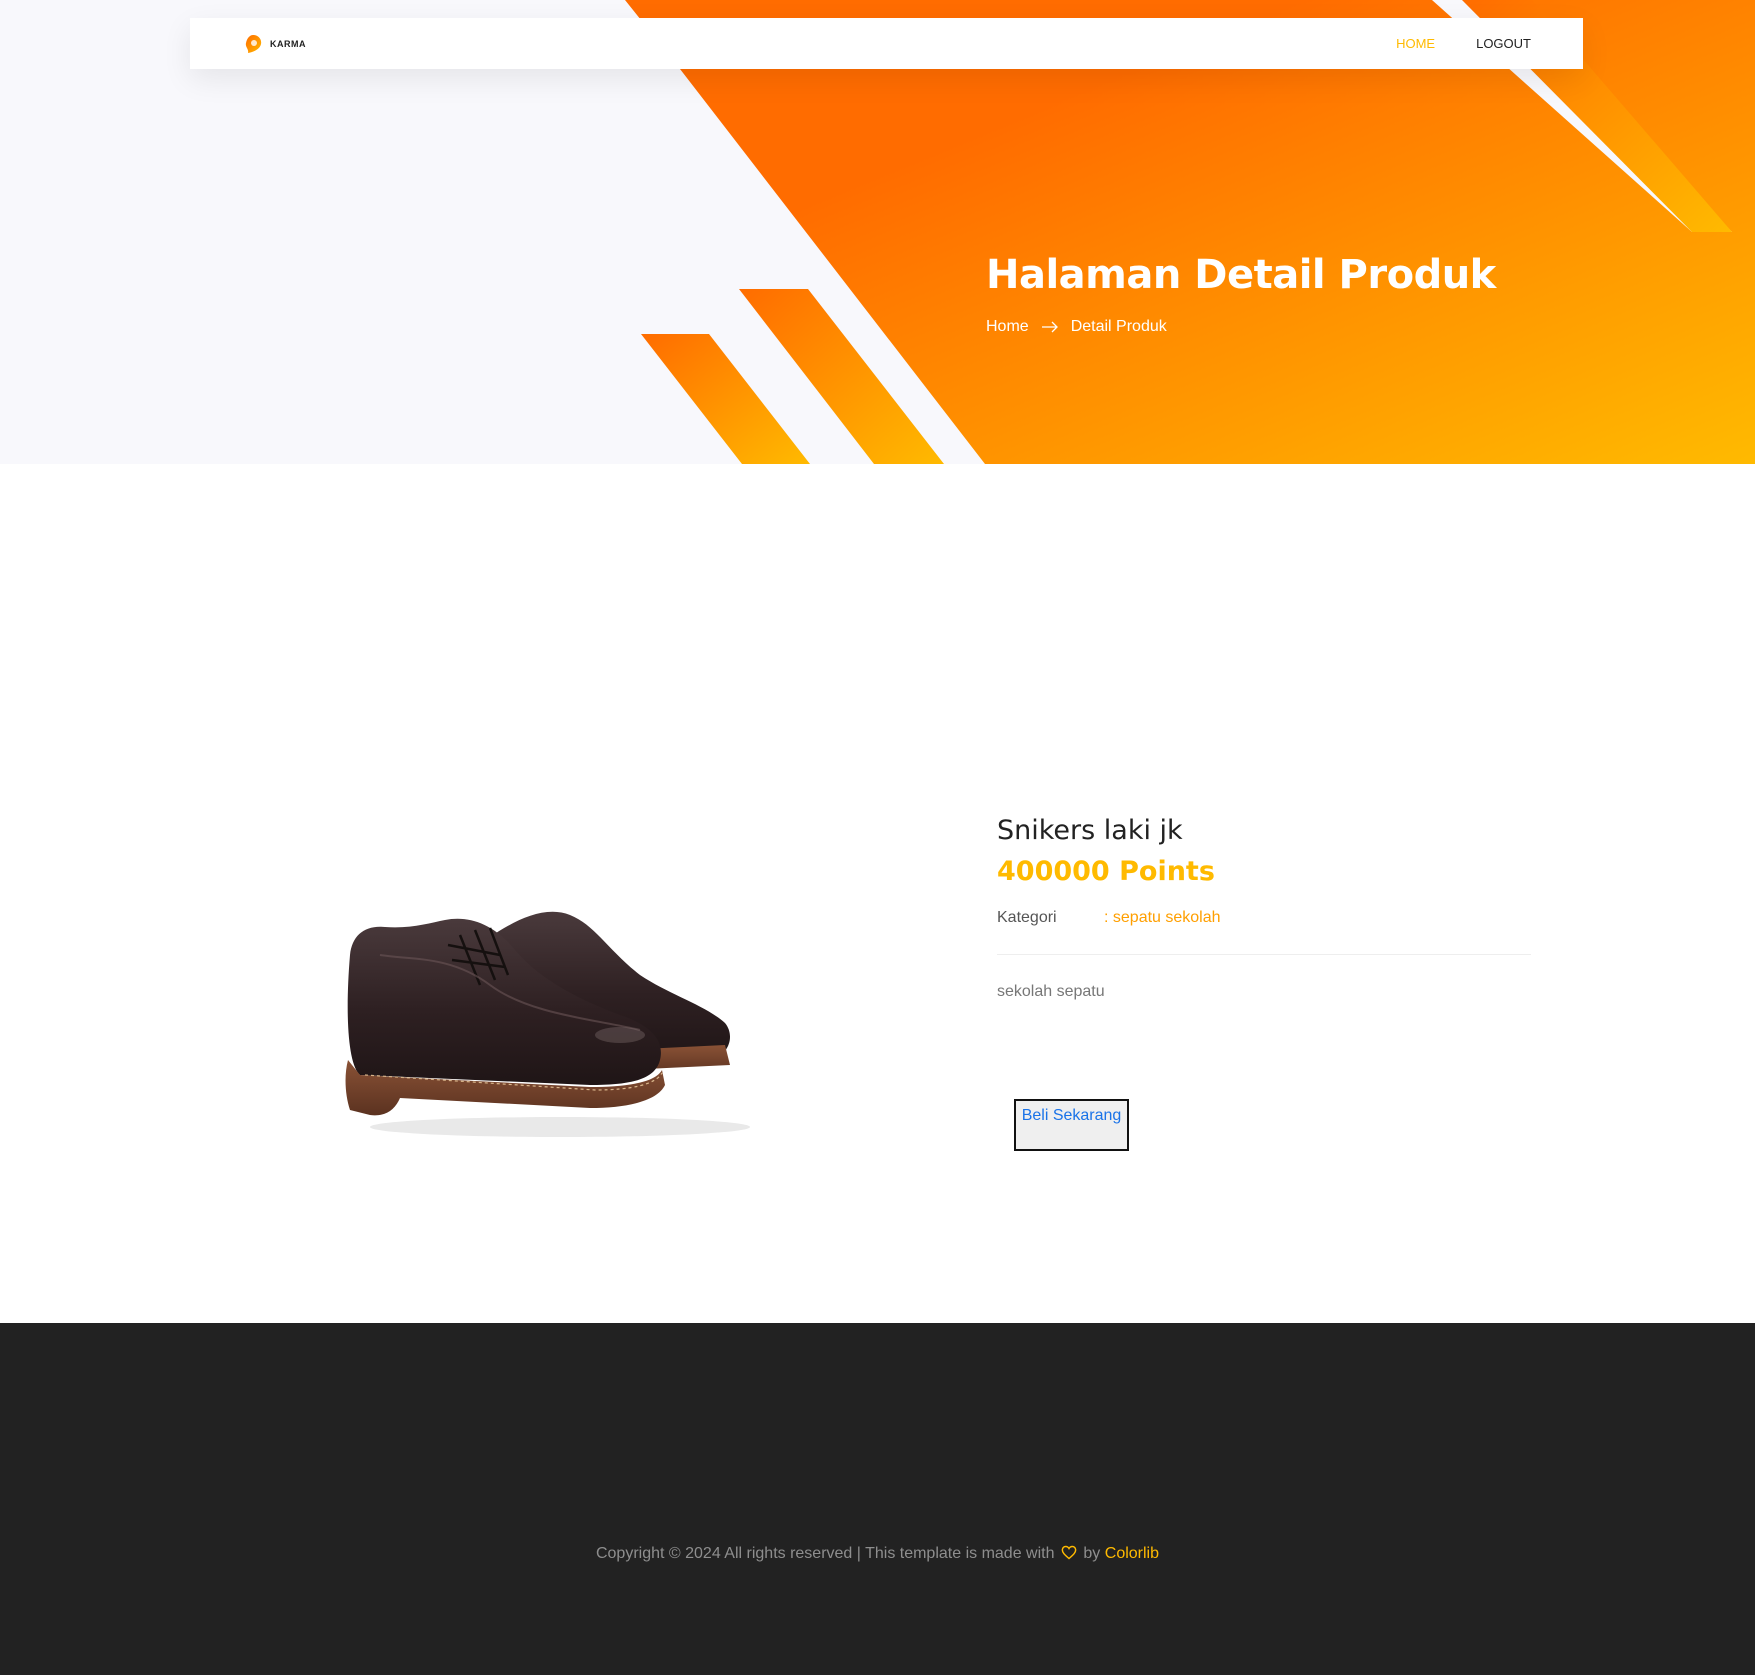 This screenshot has height=1675, width=1755. I want to click on nav-home-link: HOME, so click(1415, 43).